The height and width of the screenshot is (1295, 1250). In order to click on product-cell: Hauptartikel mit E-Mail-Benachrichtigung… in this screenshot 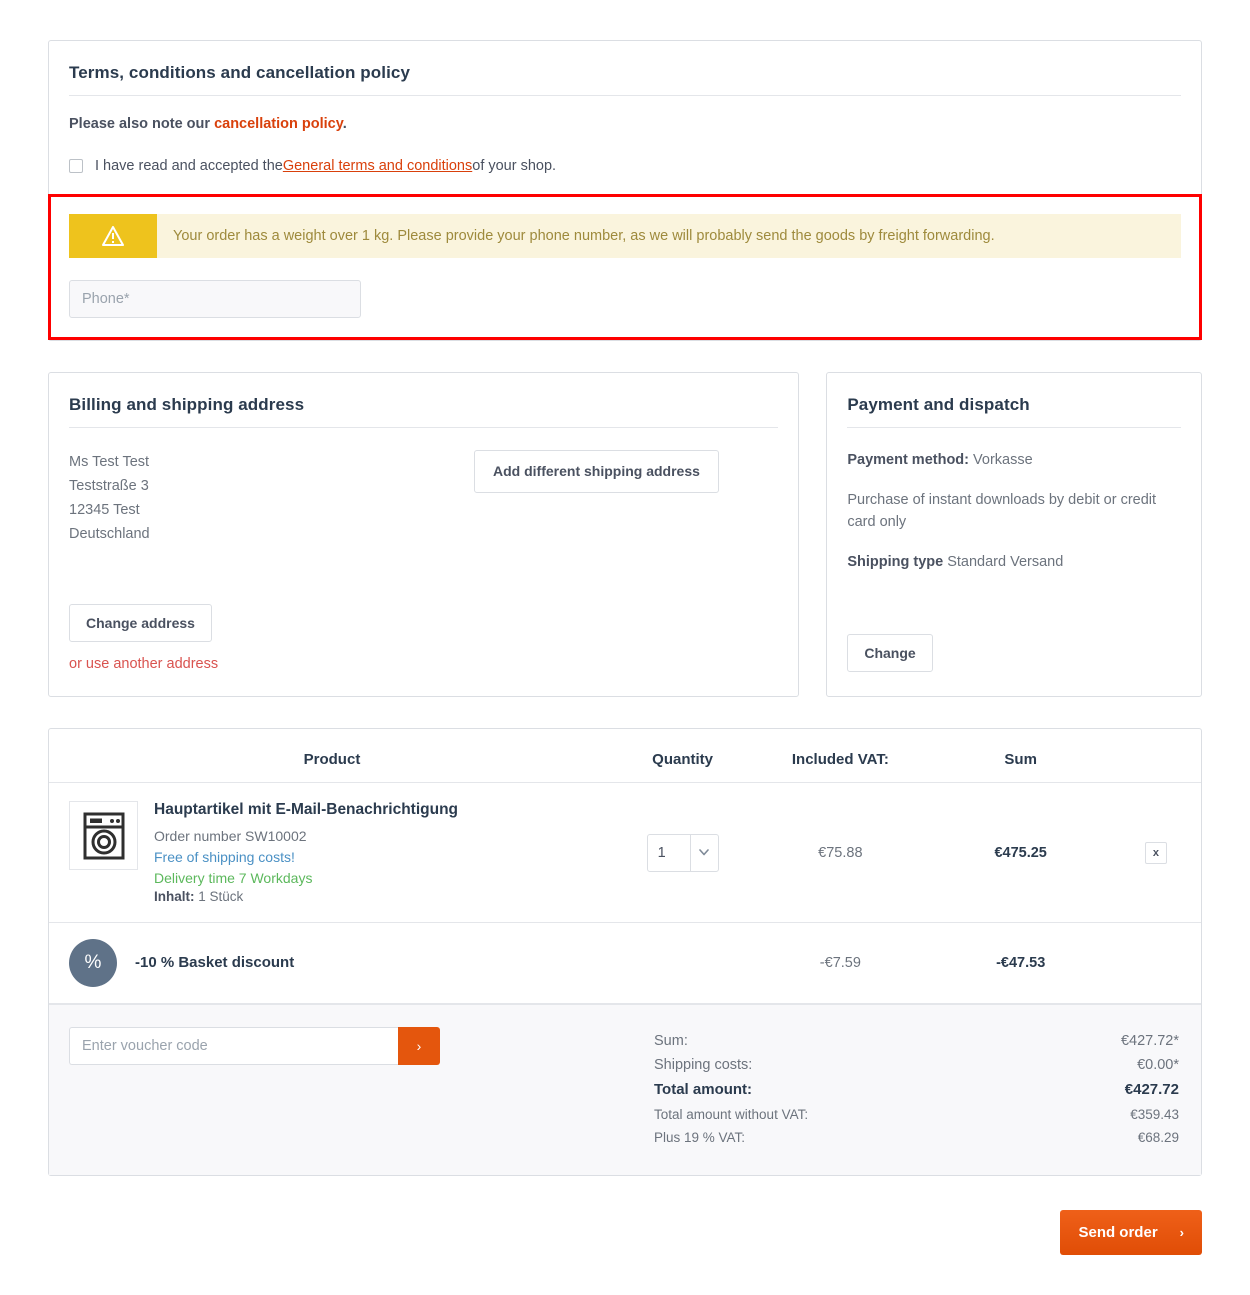, I will do `click(332, 852)`.